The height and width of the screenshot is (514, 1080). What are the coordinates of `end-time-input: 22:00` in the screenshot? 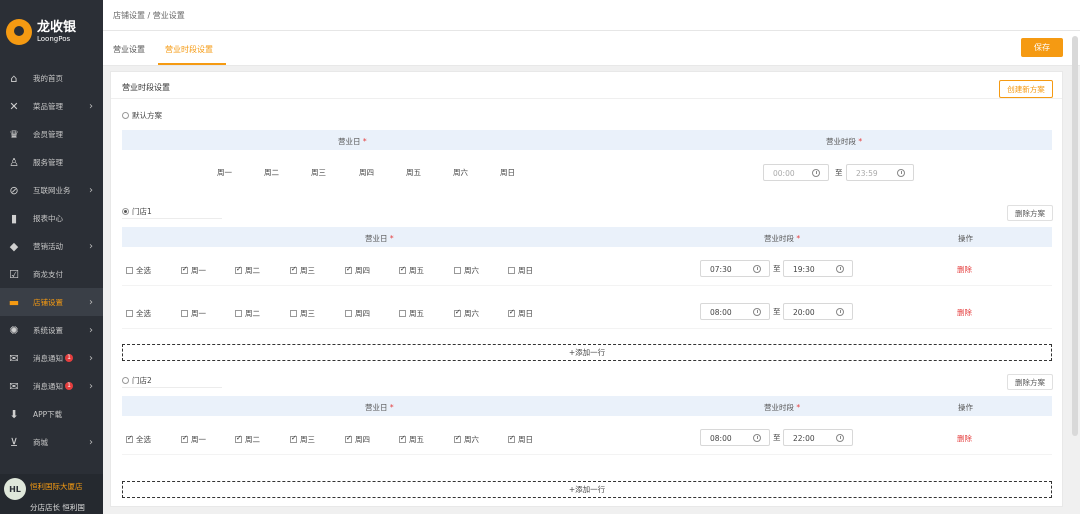 It's located at (818, 437).